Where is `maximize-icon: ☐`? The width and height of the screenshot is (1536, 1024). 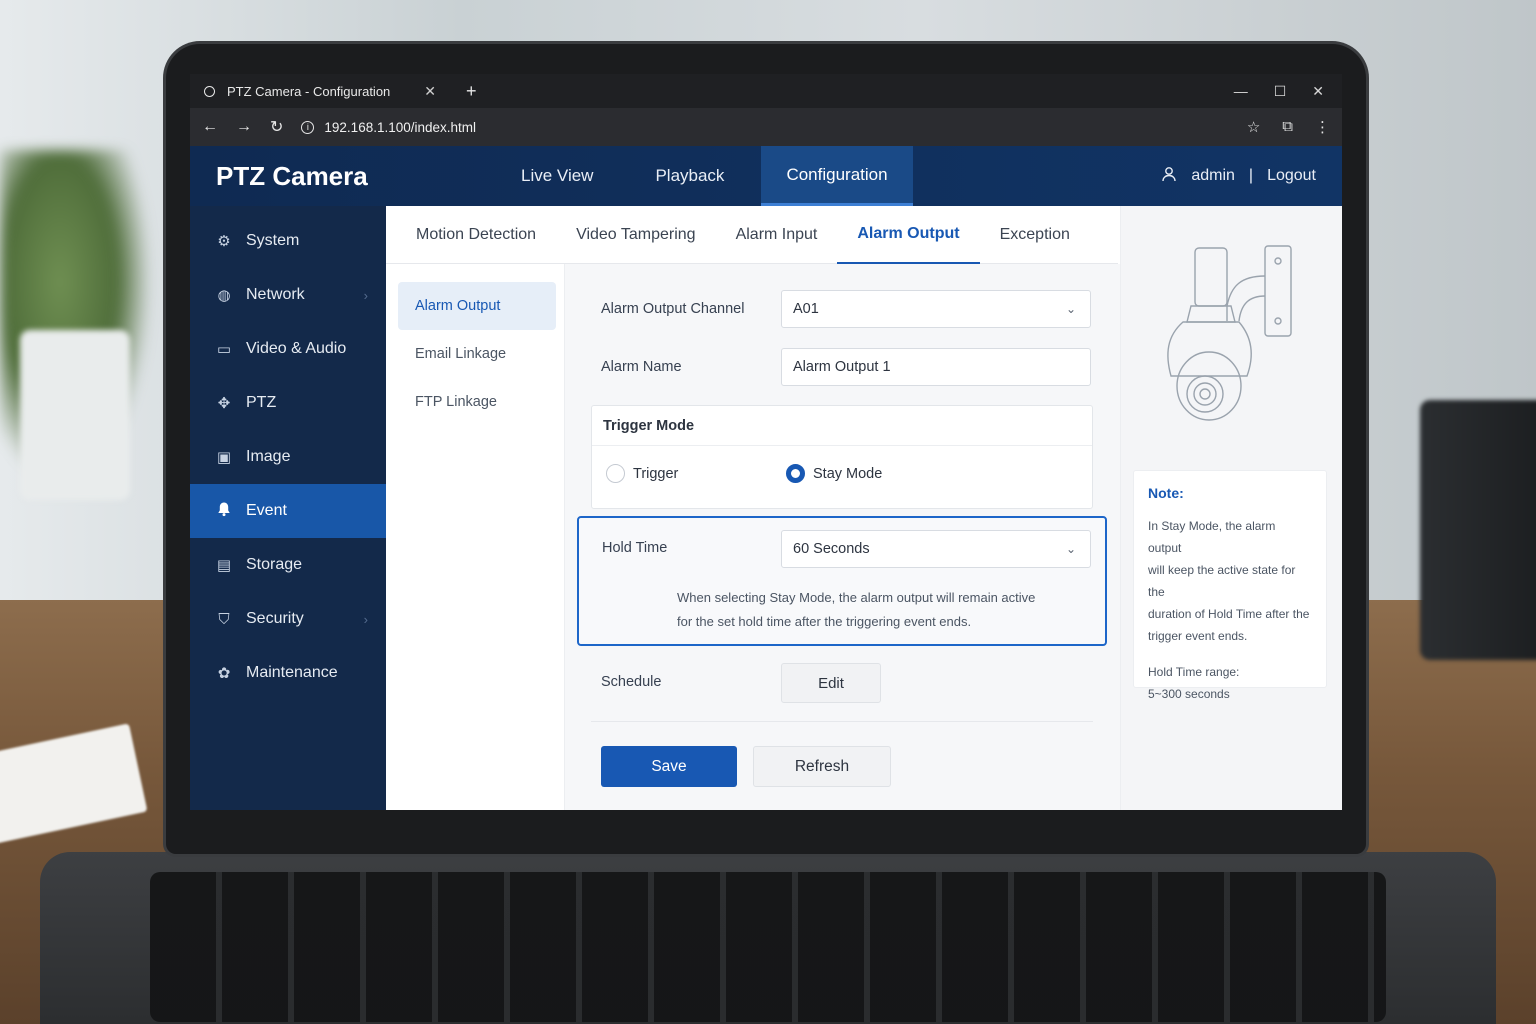
maximize-icon: ☐ is located at coordinates (1280, 91).